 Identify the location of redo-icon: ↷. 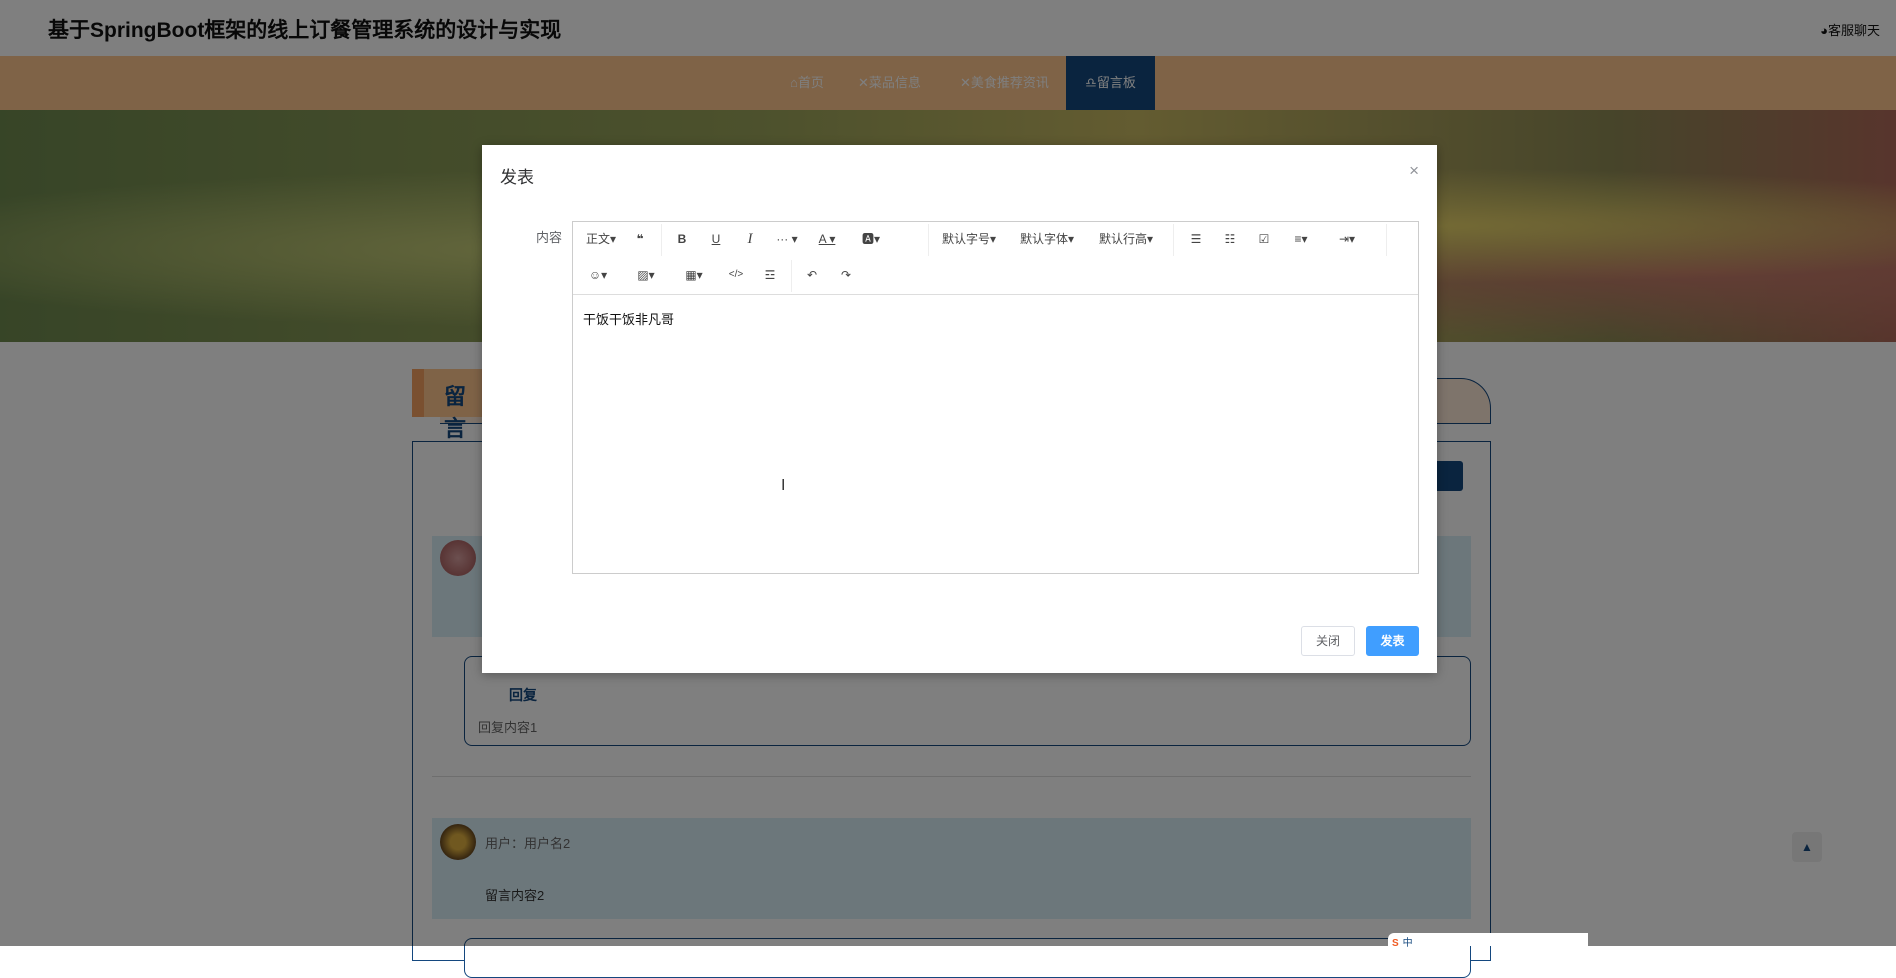
(846, 275).